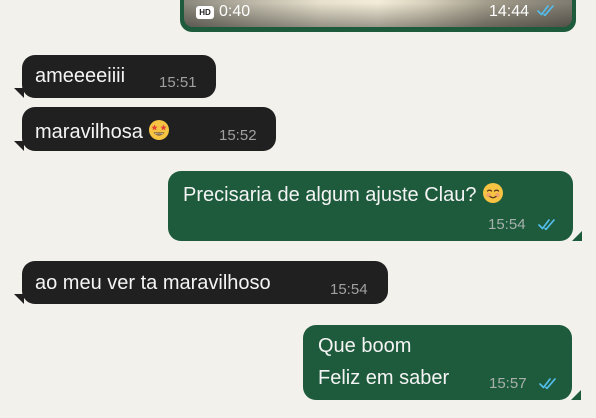 This screenshot has width=596, height=418. I want to click on incoming-message: ameeeeiiii 15:51, so click(119, 76).